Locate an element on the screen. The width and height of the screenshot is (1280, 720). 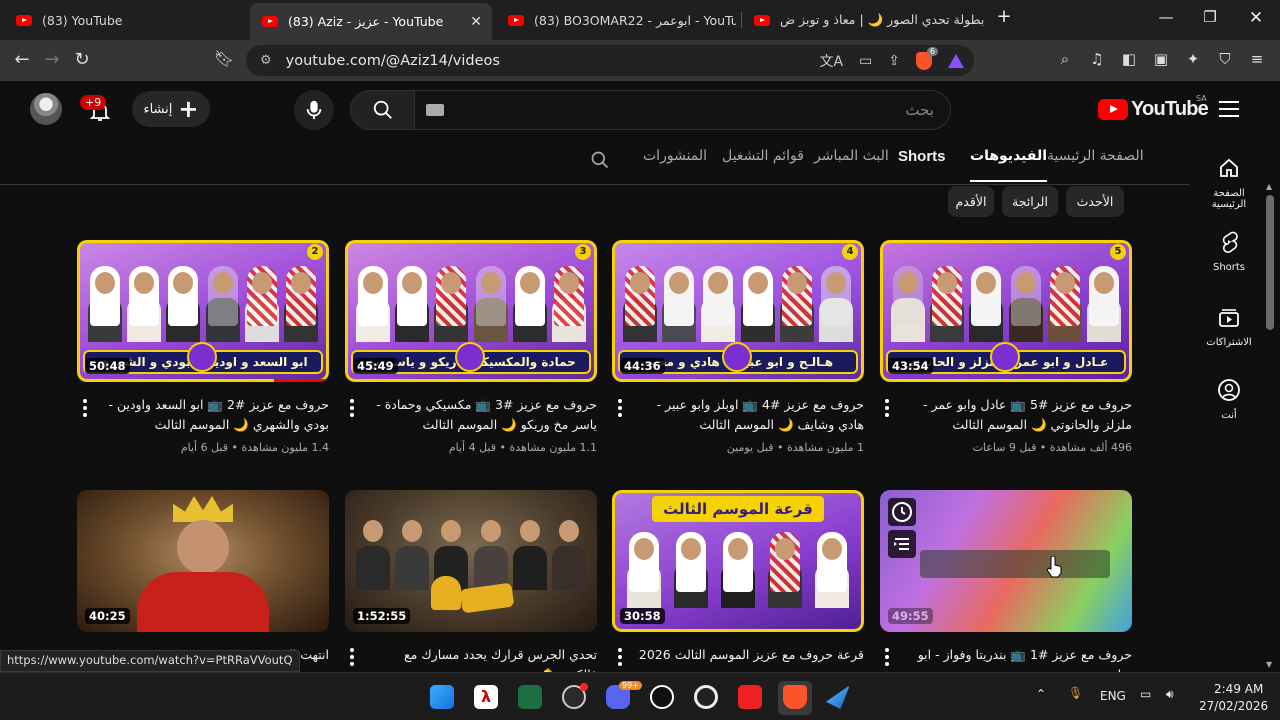
cast-icon: ▭ is located at coordinates (865, 61).